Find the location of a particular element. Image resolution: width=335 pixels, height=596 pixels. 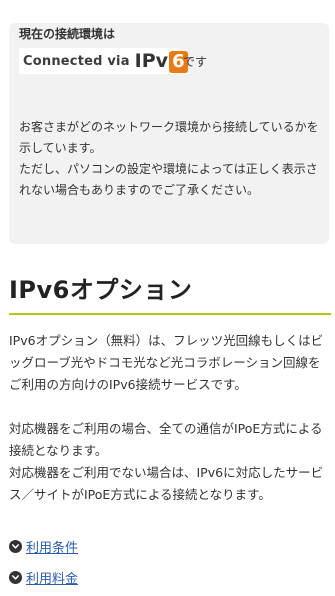

status-desc-line-1: お客さまがどのネットワーク環境から接続しているかを示しています。 is located at coordinates (169, 137).